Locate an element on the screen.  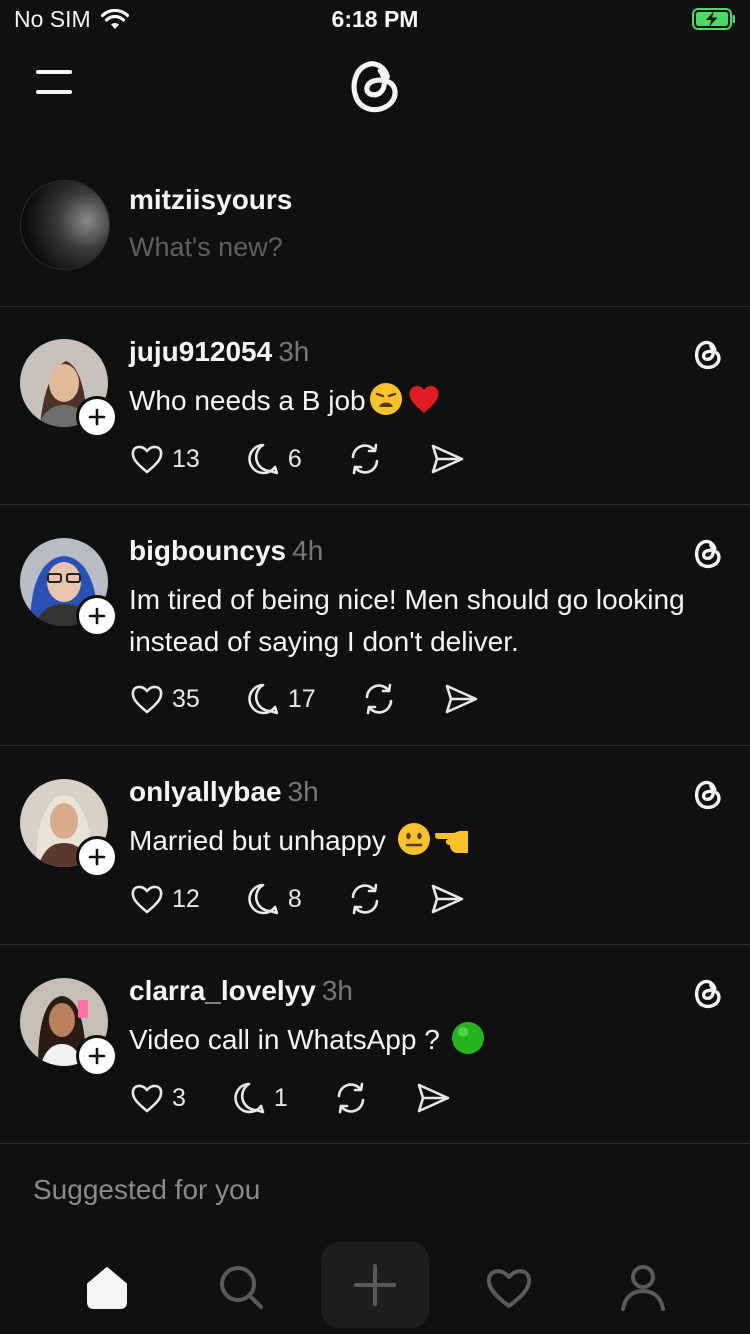
post-body: Who needs a B job is located at coordinates (419, 401).